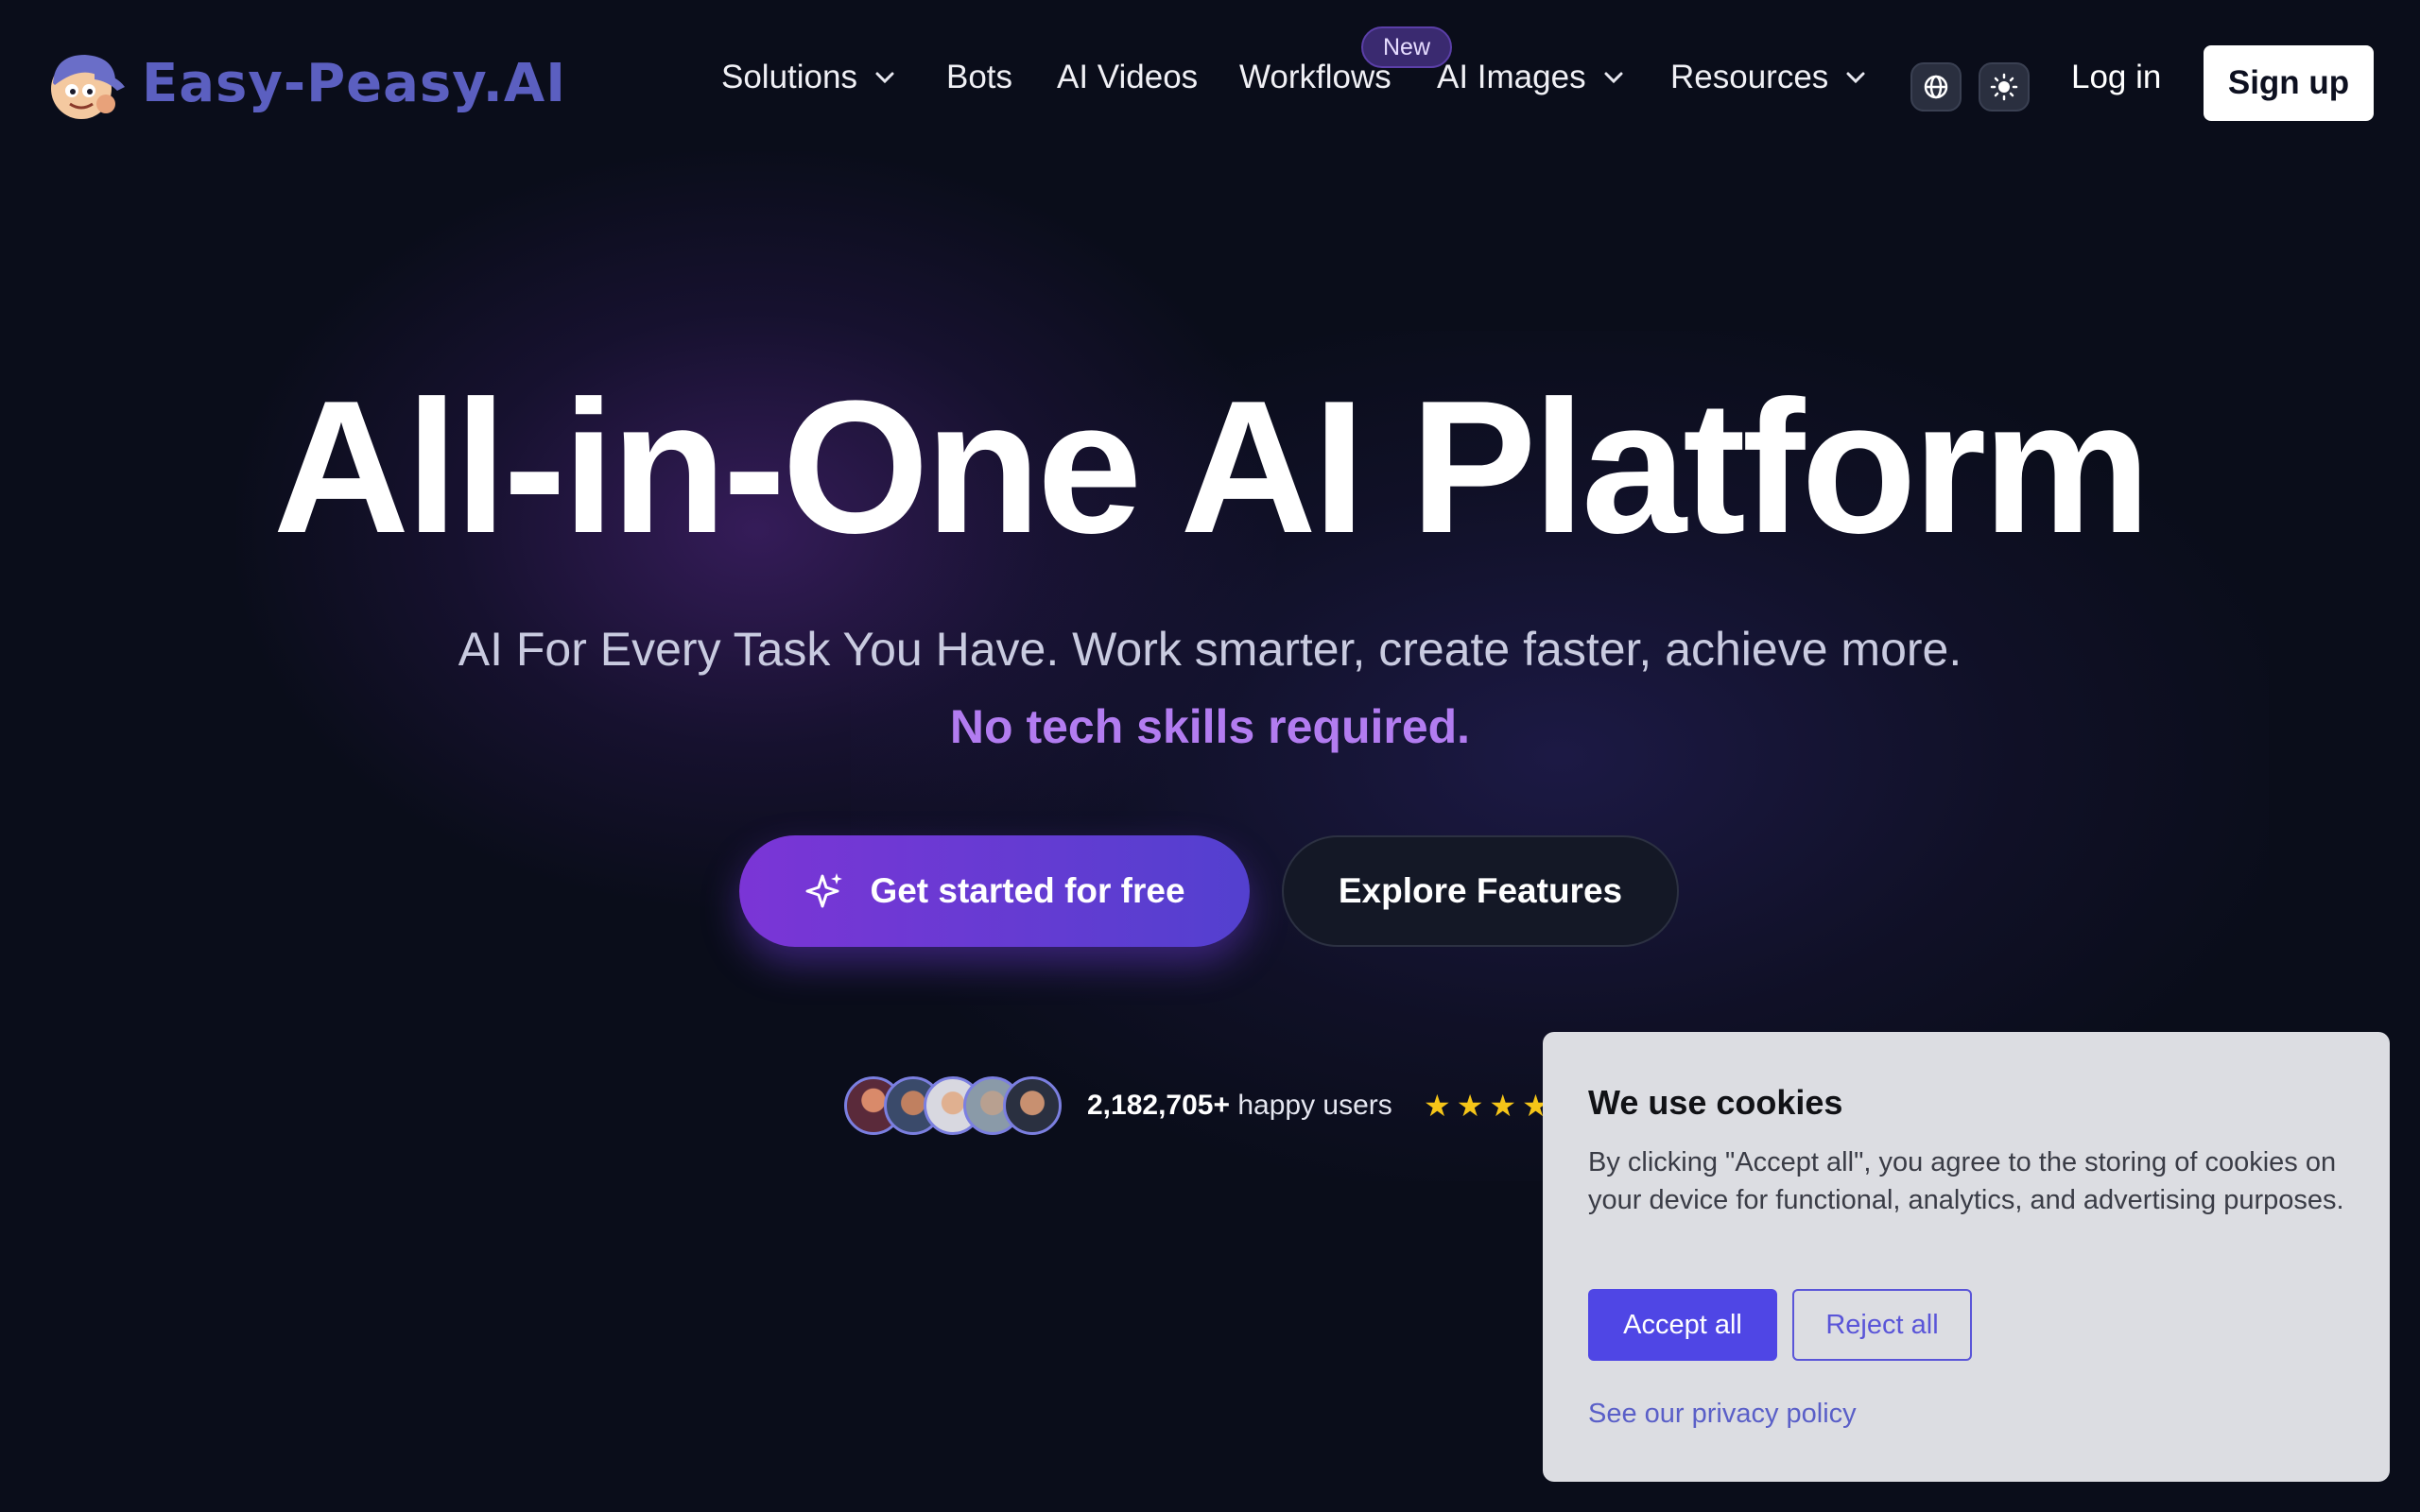  I want to click on brand-logo: Easy-Peasy.AI, so click(304, 83).